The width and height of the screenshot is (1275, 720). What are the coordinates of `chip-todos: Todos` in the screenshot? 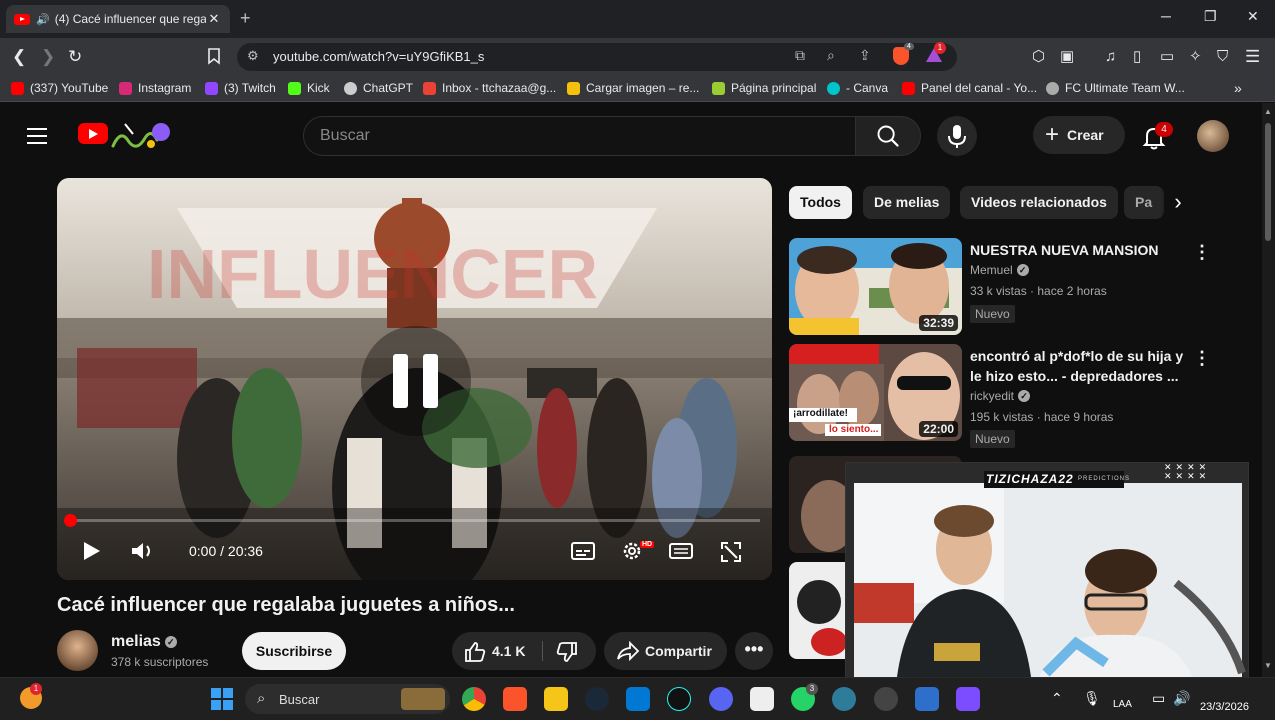 It's located at (820, 202).